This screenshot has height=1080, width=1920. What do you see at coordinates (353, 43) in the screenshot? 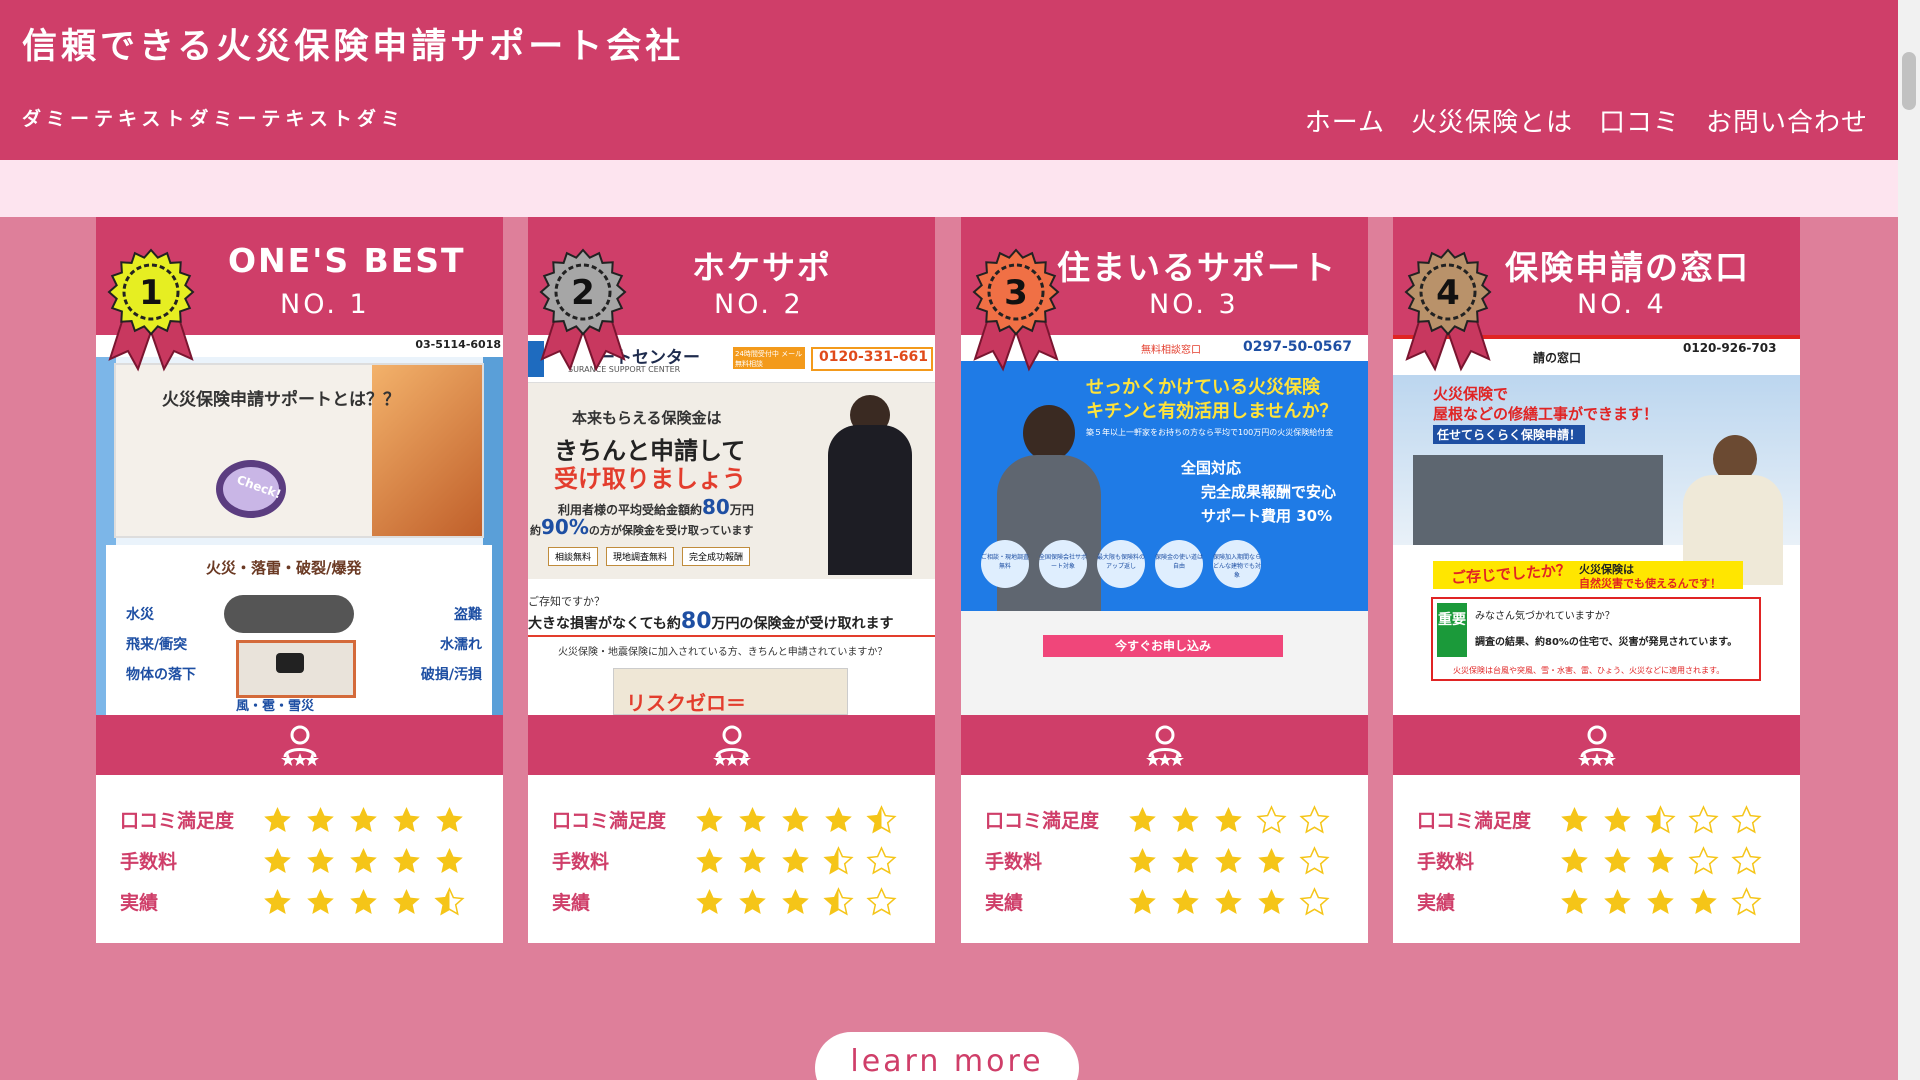
I see `site-title: 信頼できる火災保険申請サポート会社` at bounding box center [353, 43].